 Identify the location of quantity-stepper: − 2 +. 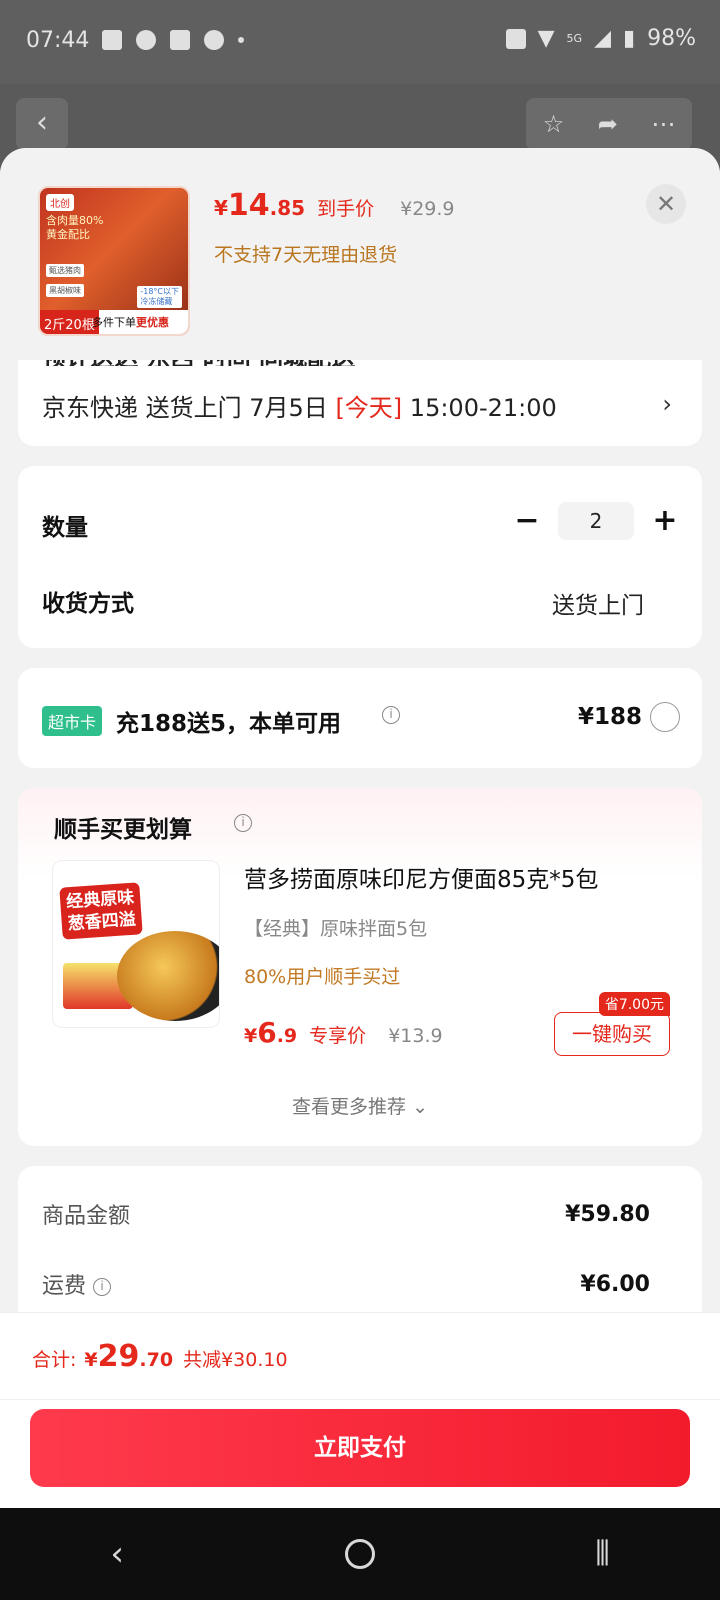
(596, 521).